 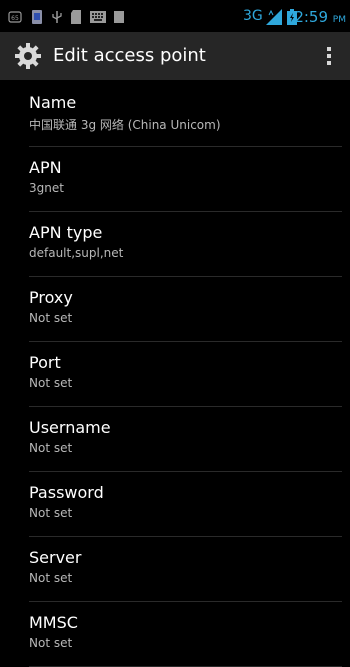 I want to click on status-clock: 2:59 PM, so click(x=320, y=17).